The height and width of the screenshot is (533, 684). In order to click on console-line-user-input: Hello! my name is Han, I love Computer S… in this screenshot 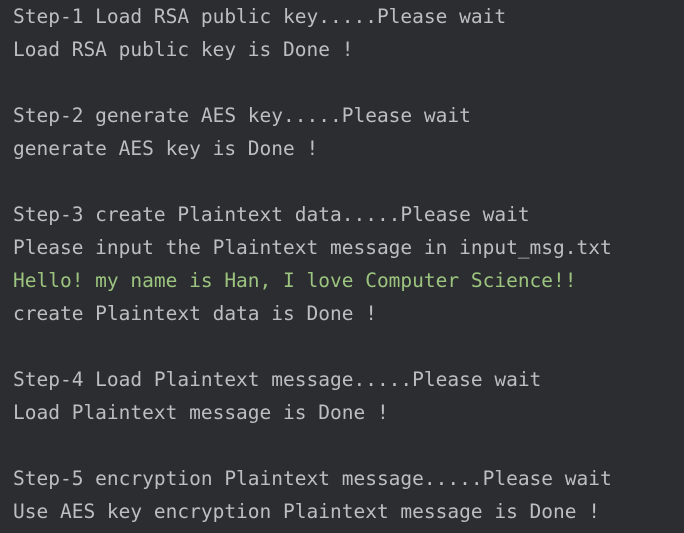, I will do `click(295, 280)`.